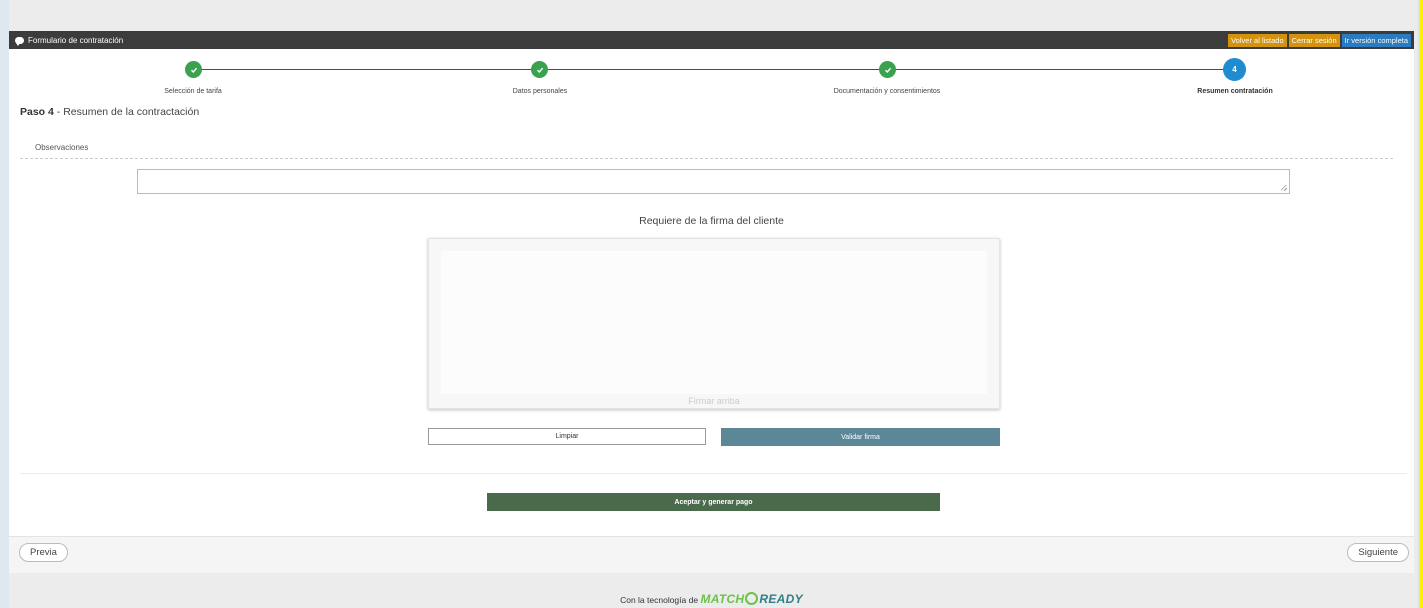 The width and height of the screenshot is (1423, 608). What do you see at coordinates (37, 112) in the screenshot?
I see `step-prefix: Paso 4` at bounding box center [37, 112].